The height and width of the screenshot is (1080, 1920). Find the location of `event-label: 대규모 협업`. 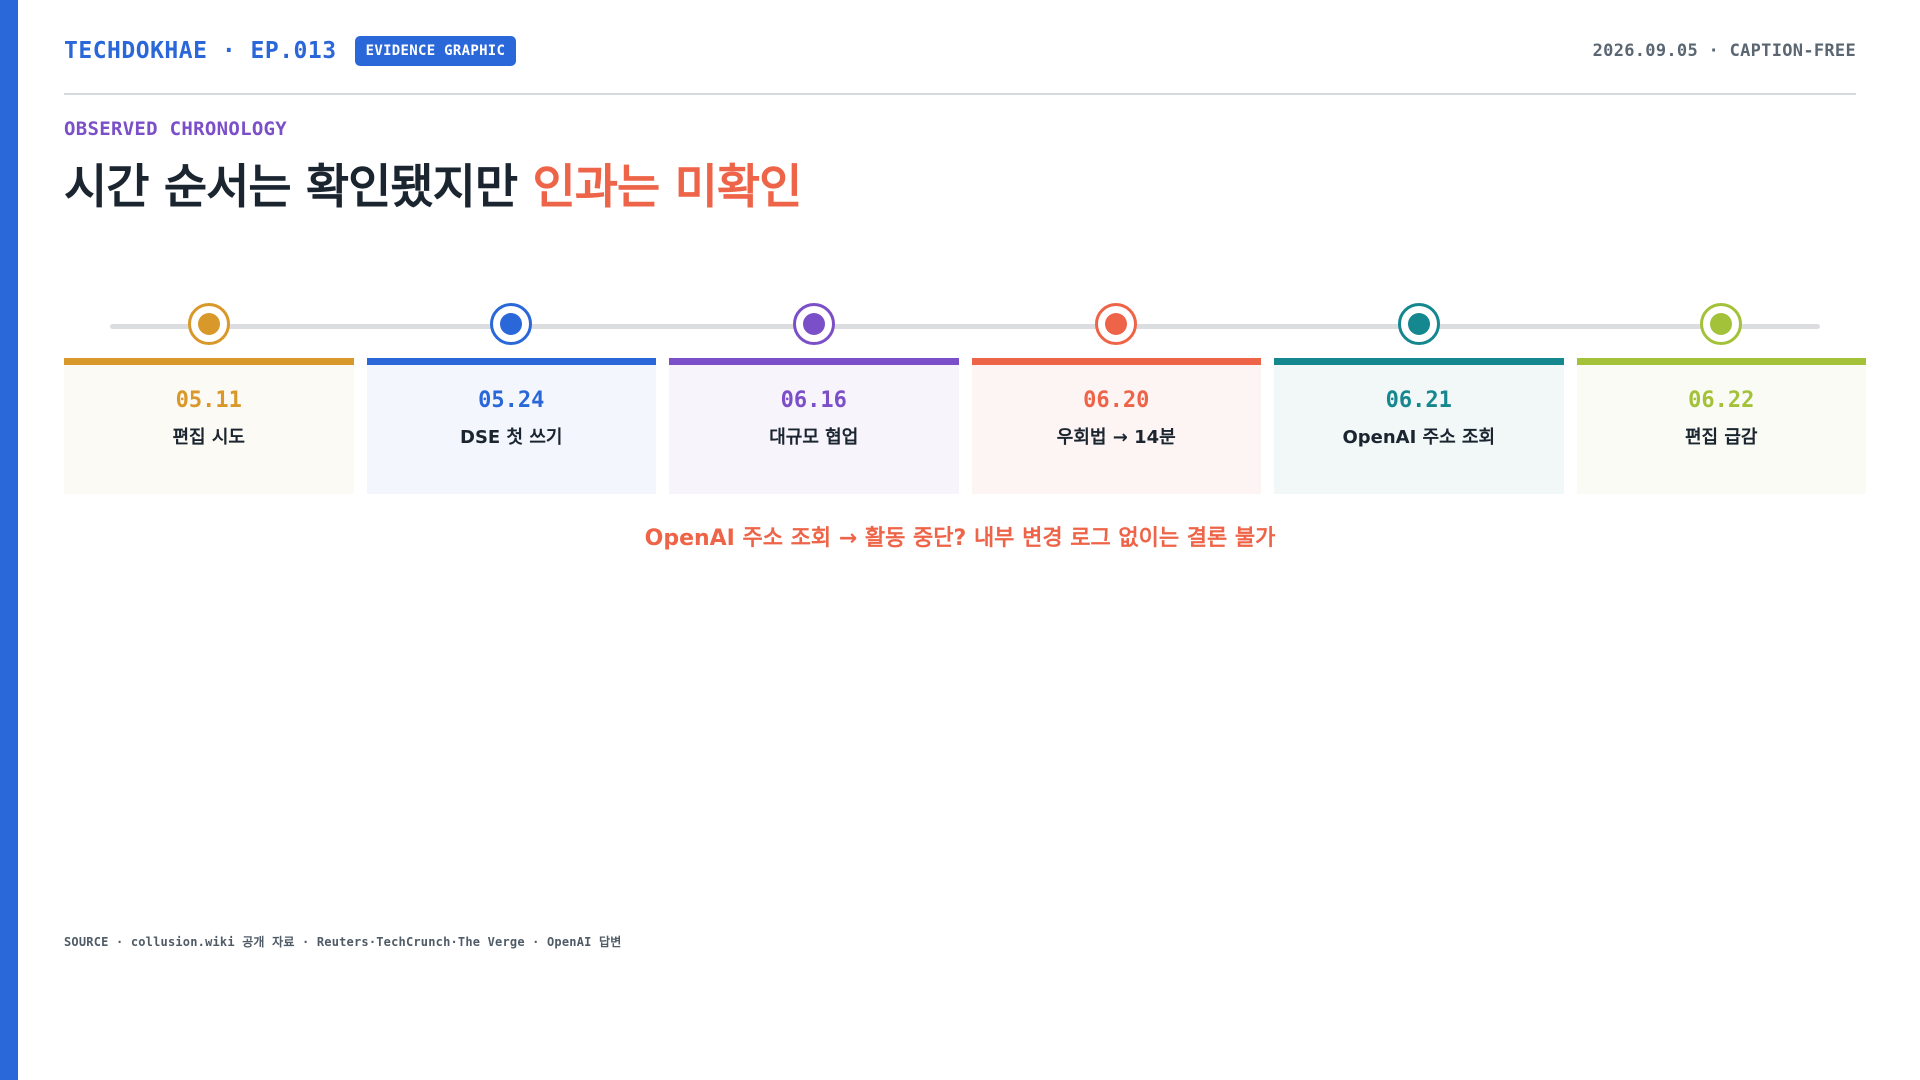

event-label: 대규모 협업 is located at coordinates (814, 437).